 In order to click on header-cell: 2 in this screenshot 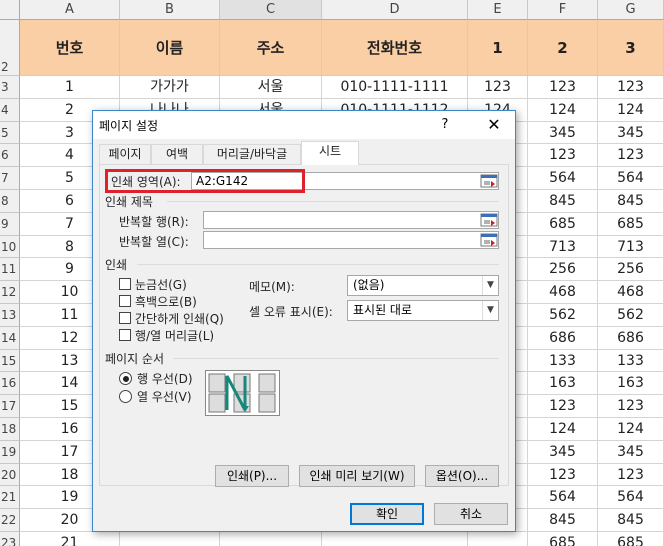, I will do `click(563, 48)`.